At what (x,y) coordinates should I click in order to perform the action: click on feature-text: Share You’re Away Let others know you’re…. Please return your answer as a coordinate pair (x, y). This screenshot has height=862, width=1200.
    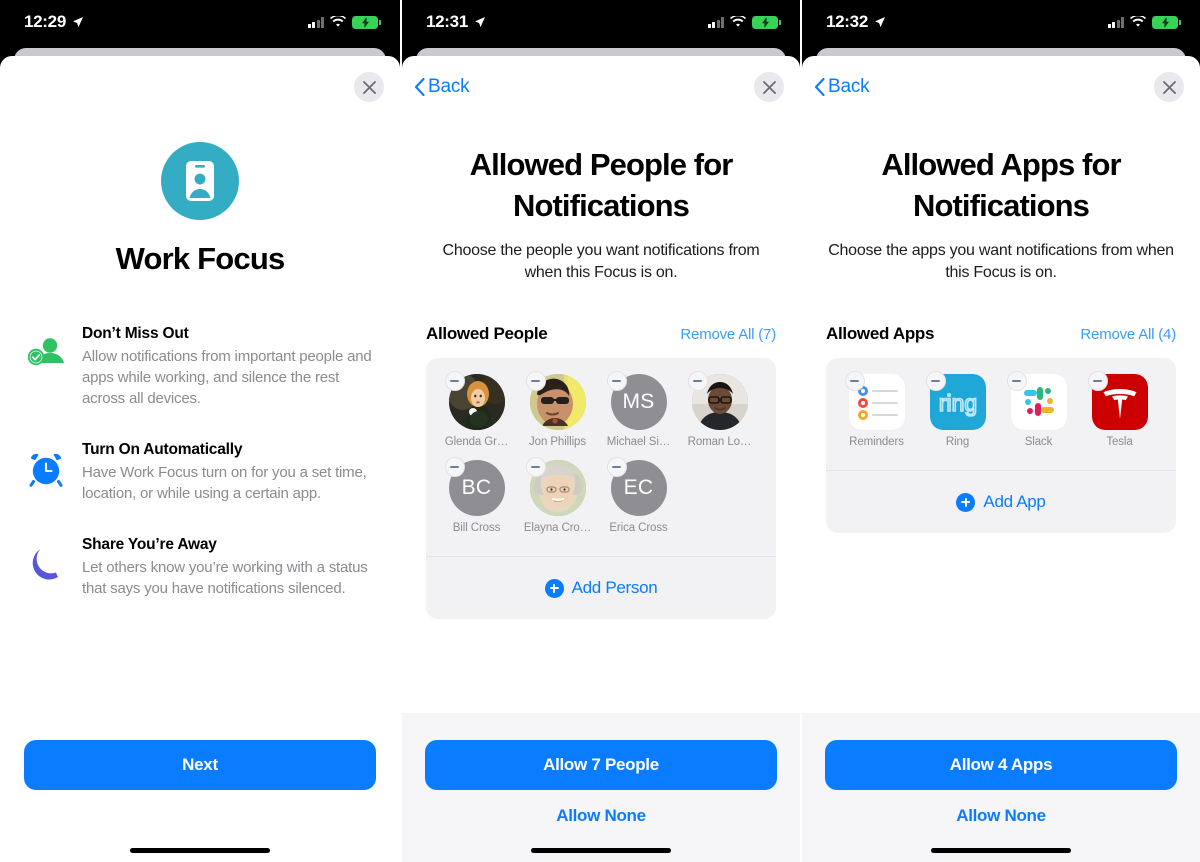
    Looking at the image, I should click on (229, 566).